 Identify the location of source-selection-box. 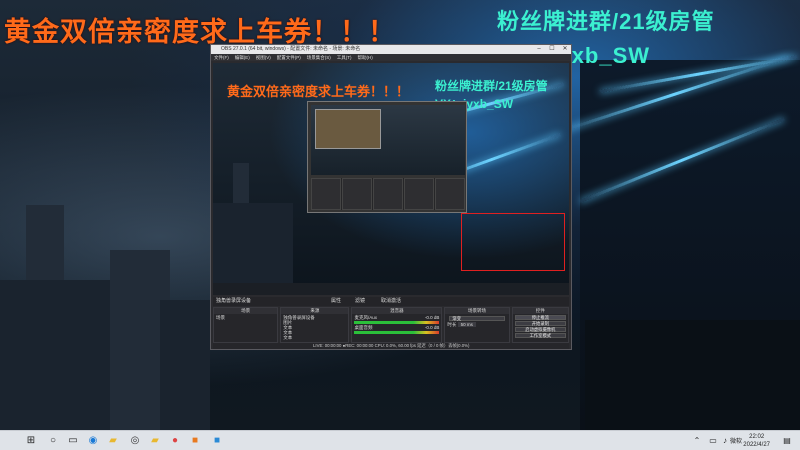
(513, 242).